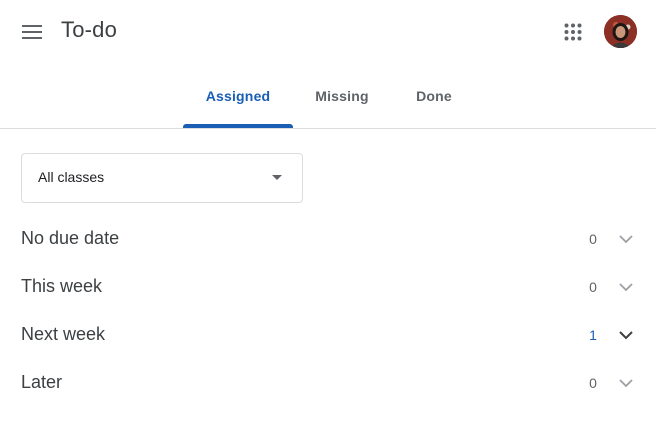 The image size is (656, 444). I want to click on tab-missing: Missing, so click(342, 96).